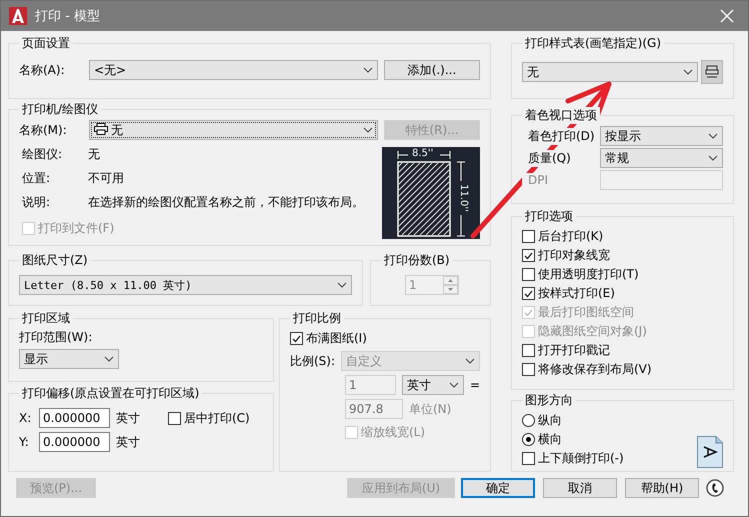 The width and height of the screenshot is (749, 517). I want to click on unit-dropdown: 英寸, so click(433, 385).